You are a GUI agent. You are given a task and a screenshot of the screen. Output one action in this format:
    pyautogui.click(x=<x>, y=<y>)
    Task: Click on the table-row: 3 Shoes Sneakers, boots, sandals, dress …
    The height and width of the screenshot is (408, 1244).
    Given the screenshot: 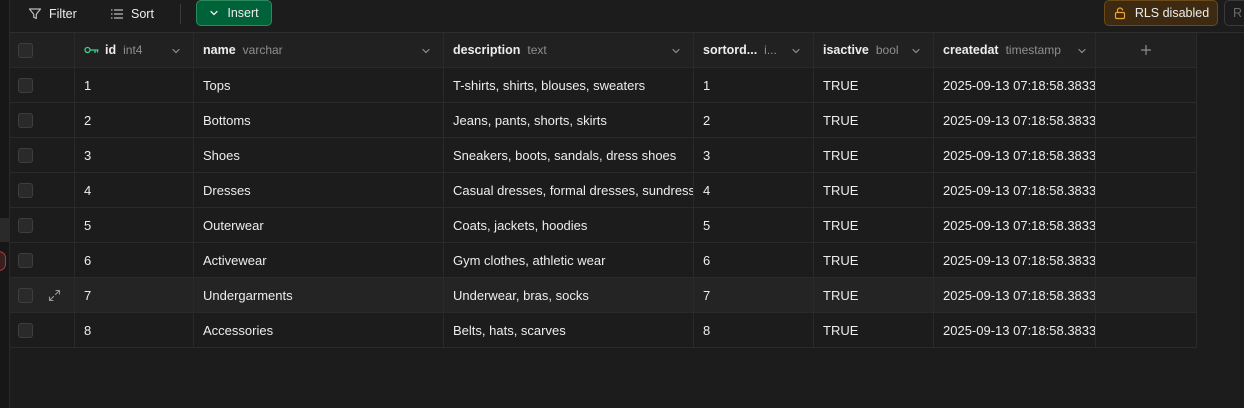 What is the action you would take?
    pyautogui.click(x=603, y=155)
    